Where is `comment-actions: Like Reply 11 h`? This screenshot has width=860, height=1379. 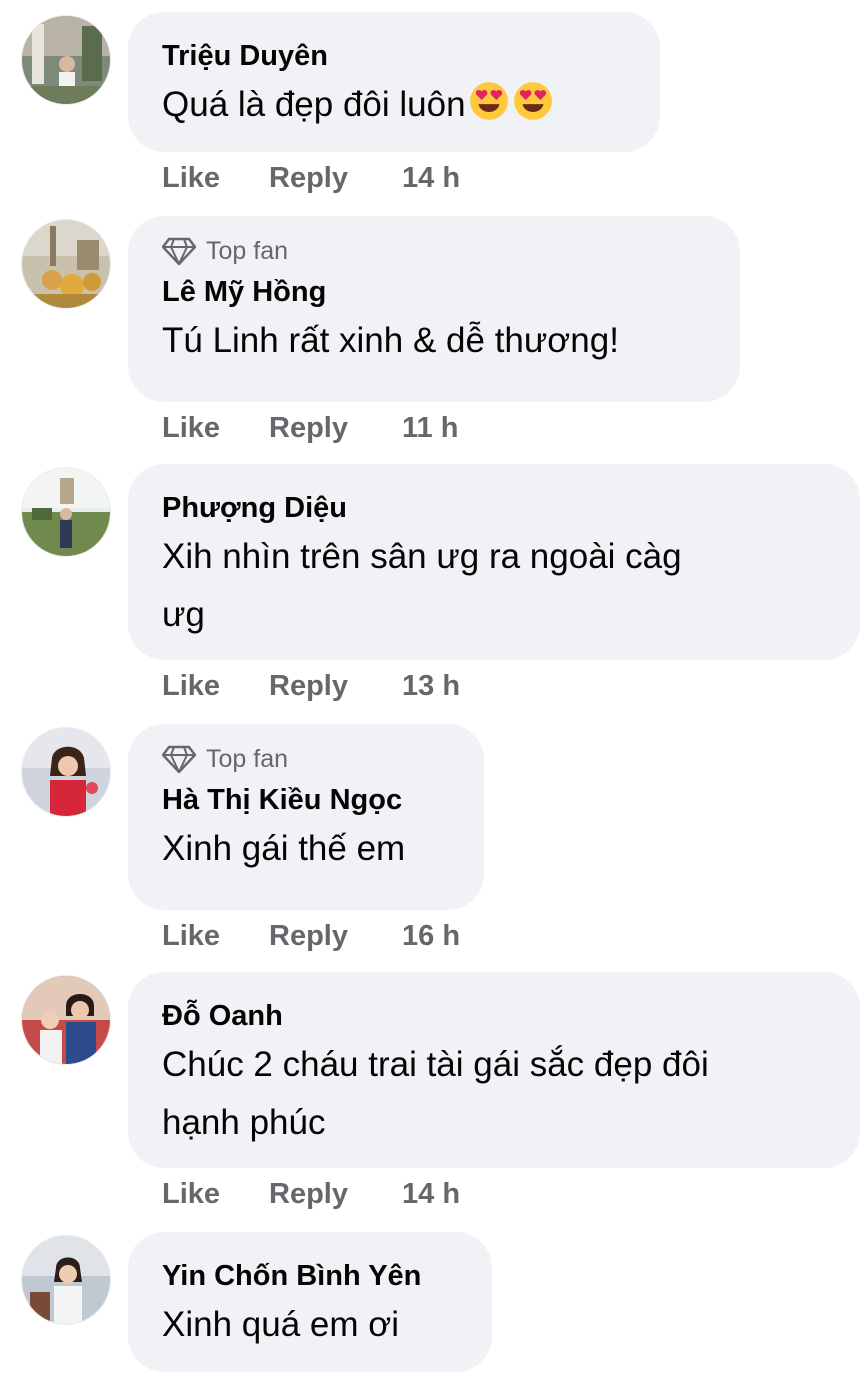
comment-actions: Like Reply 11 h is located at coordinates (310, 428).